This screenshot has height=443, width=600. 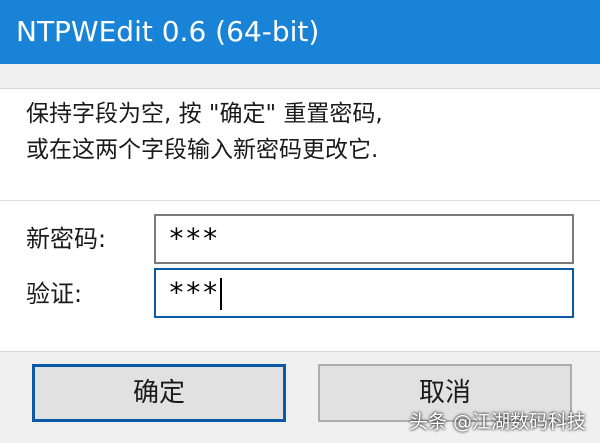 What do you see at coordinates (54, 294) in the screenshot?
I see `verify-password-label: 验证:` at bounding box center [54, 294].